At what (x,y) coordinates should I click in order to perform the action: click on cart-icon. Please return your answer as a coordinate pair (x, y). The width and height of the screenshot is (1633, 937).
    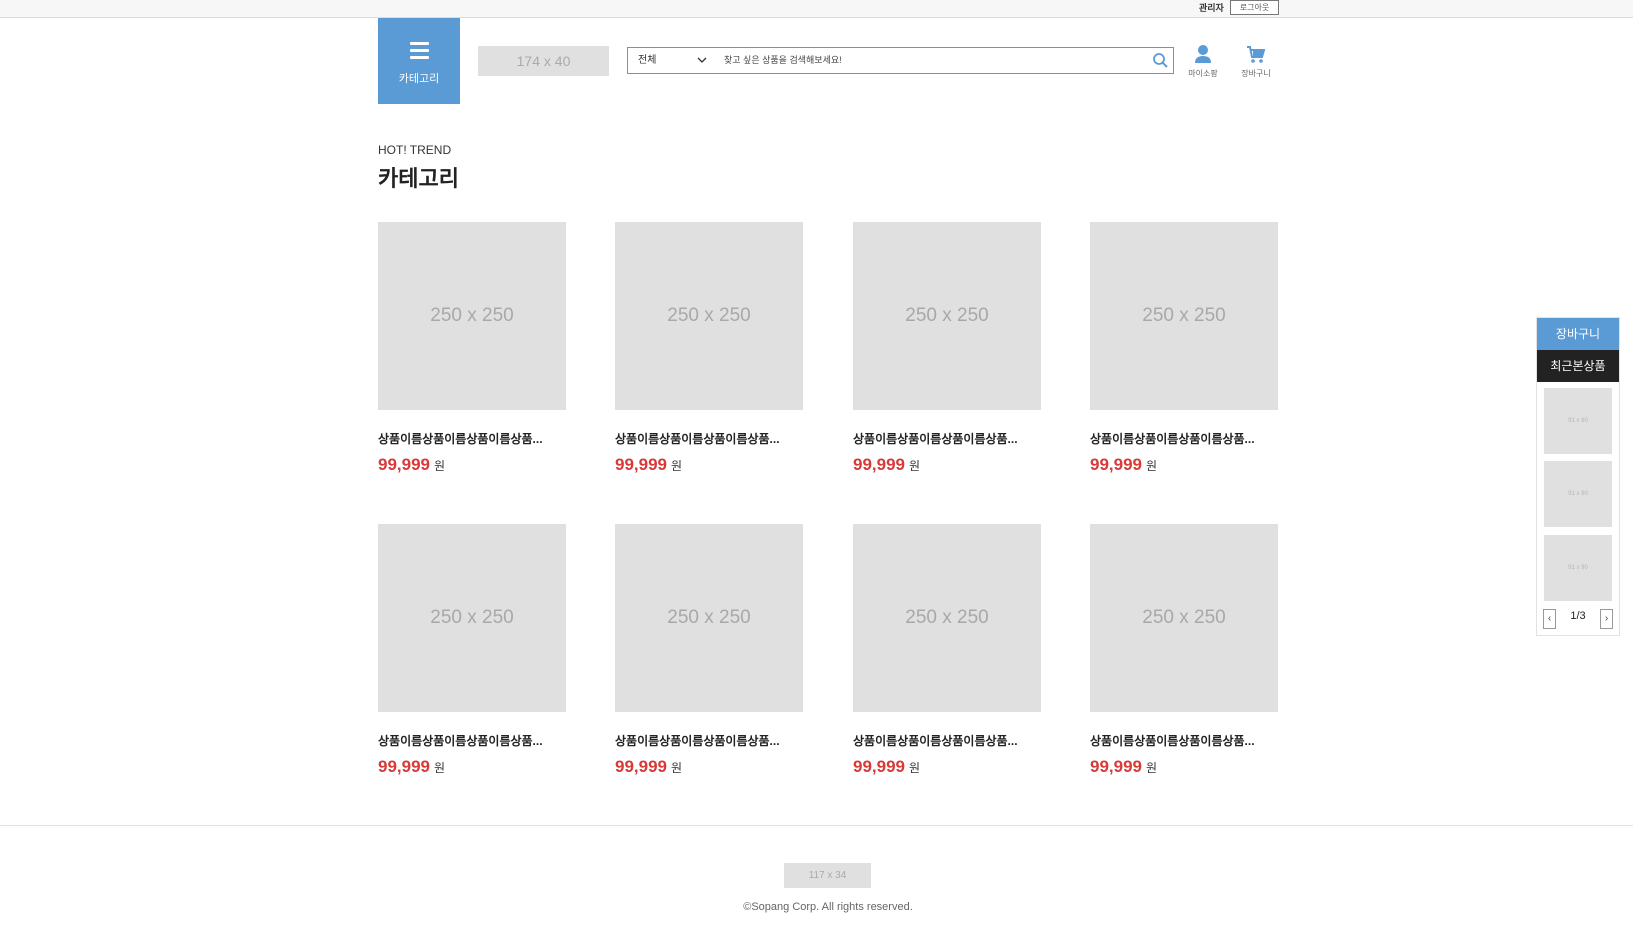
    Looking at the image, I should click on (1256, 54).